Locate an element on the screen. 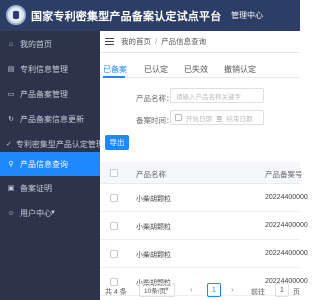  sidebar-item-user-center: ☺ 用户中心 ▼ is located at coordinates (50, 213).